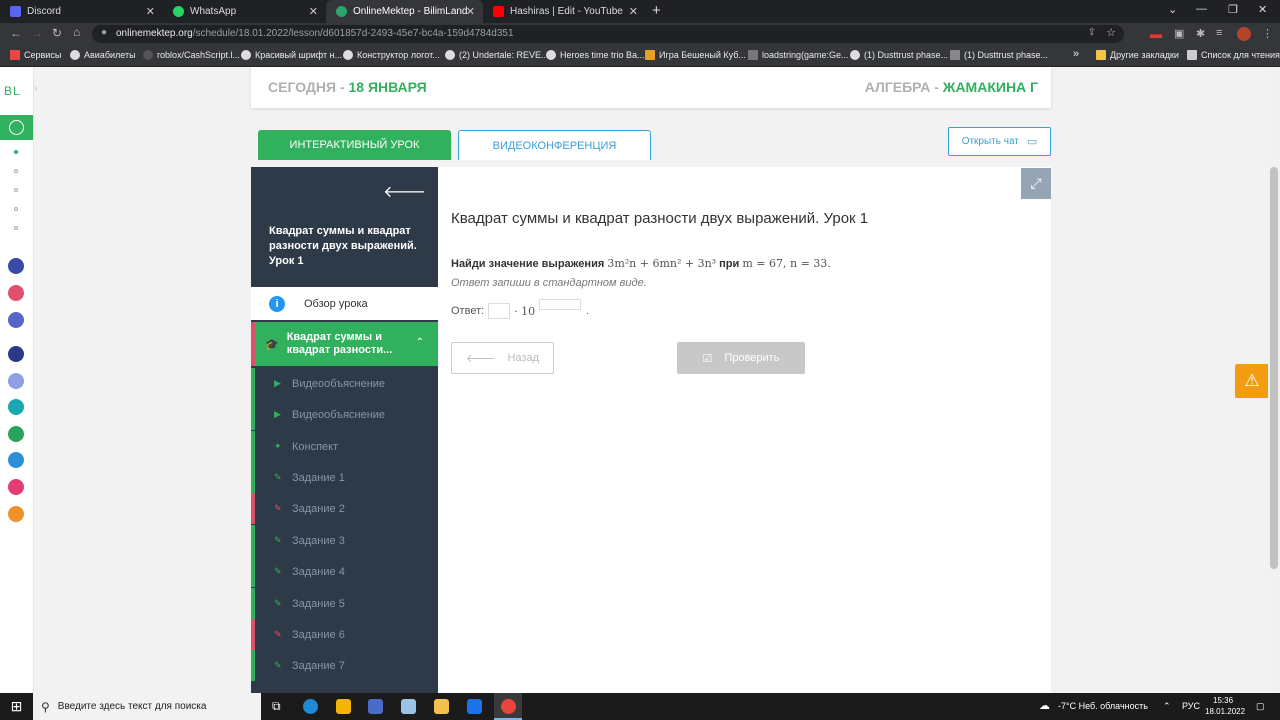 This screenshot has width=1280, height=720. I want to click on scrollbar-thumb, so click(1274, 368).